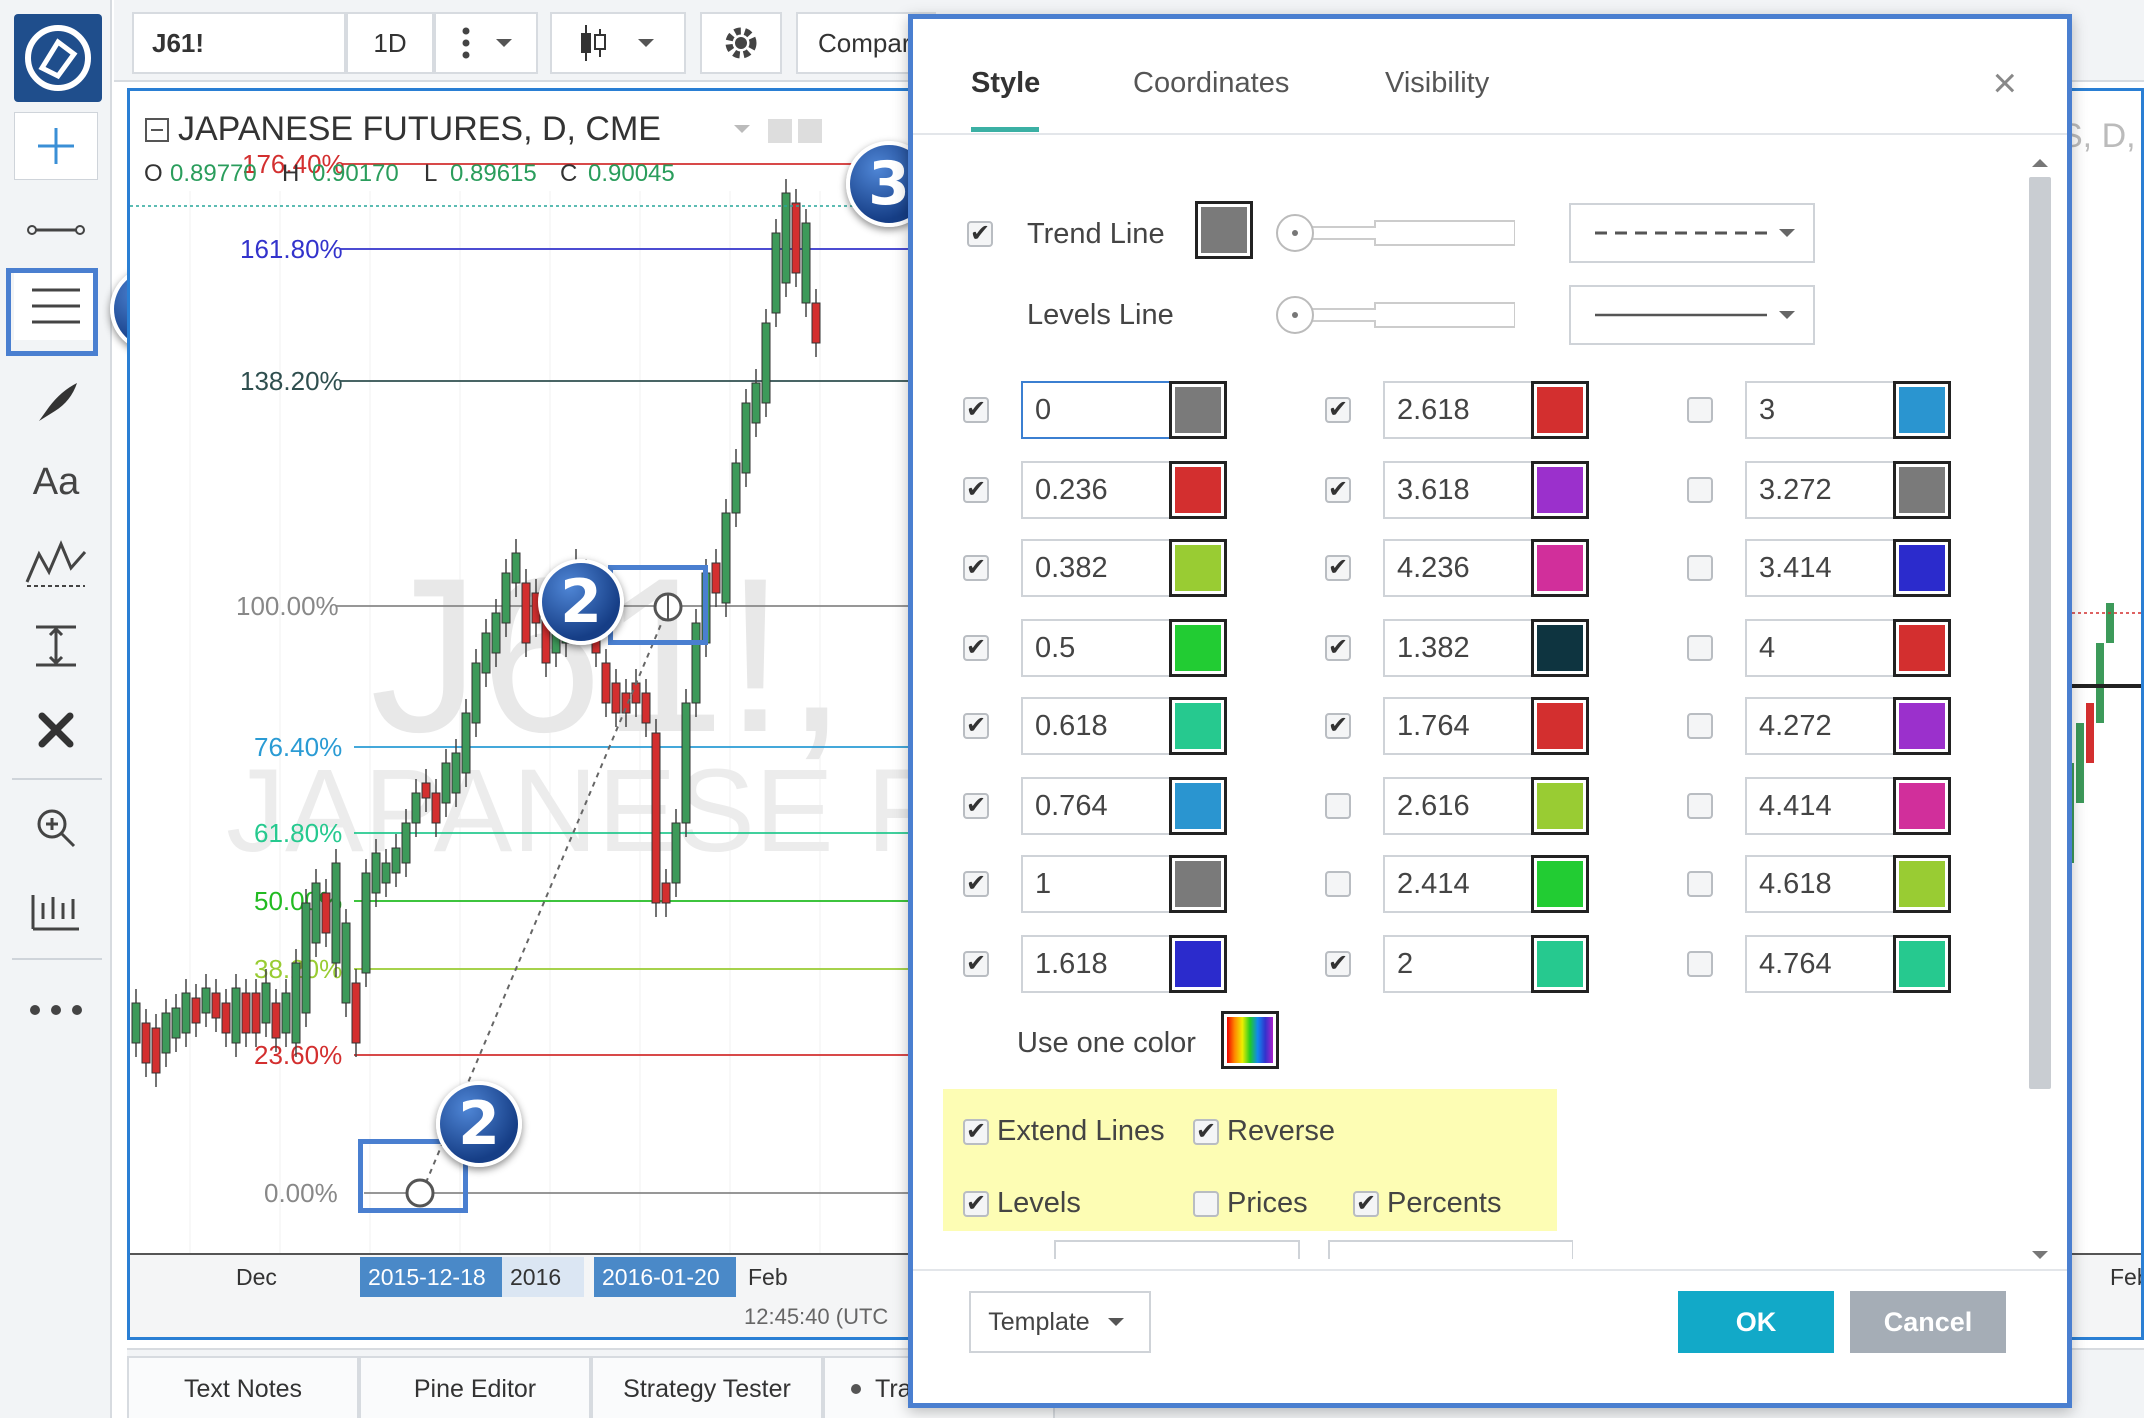 This screenshot has width=2144, height=1418. I want to click on more-tools-button, so click(56, 1010).